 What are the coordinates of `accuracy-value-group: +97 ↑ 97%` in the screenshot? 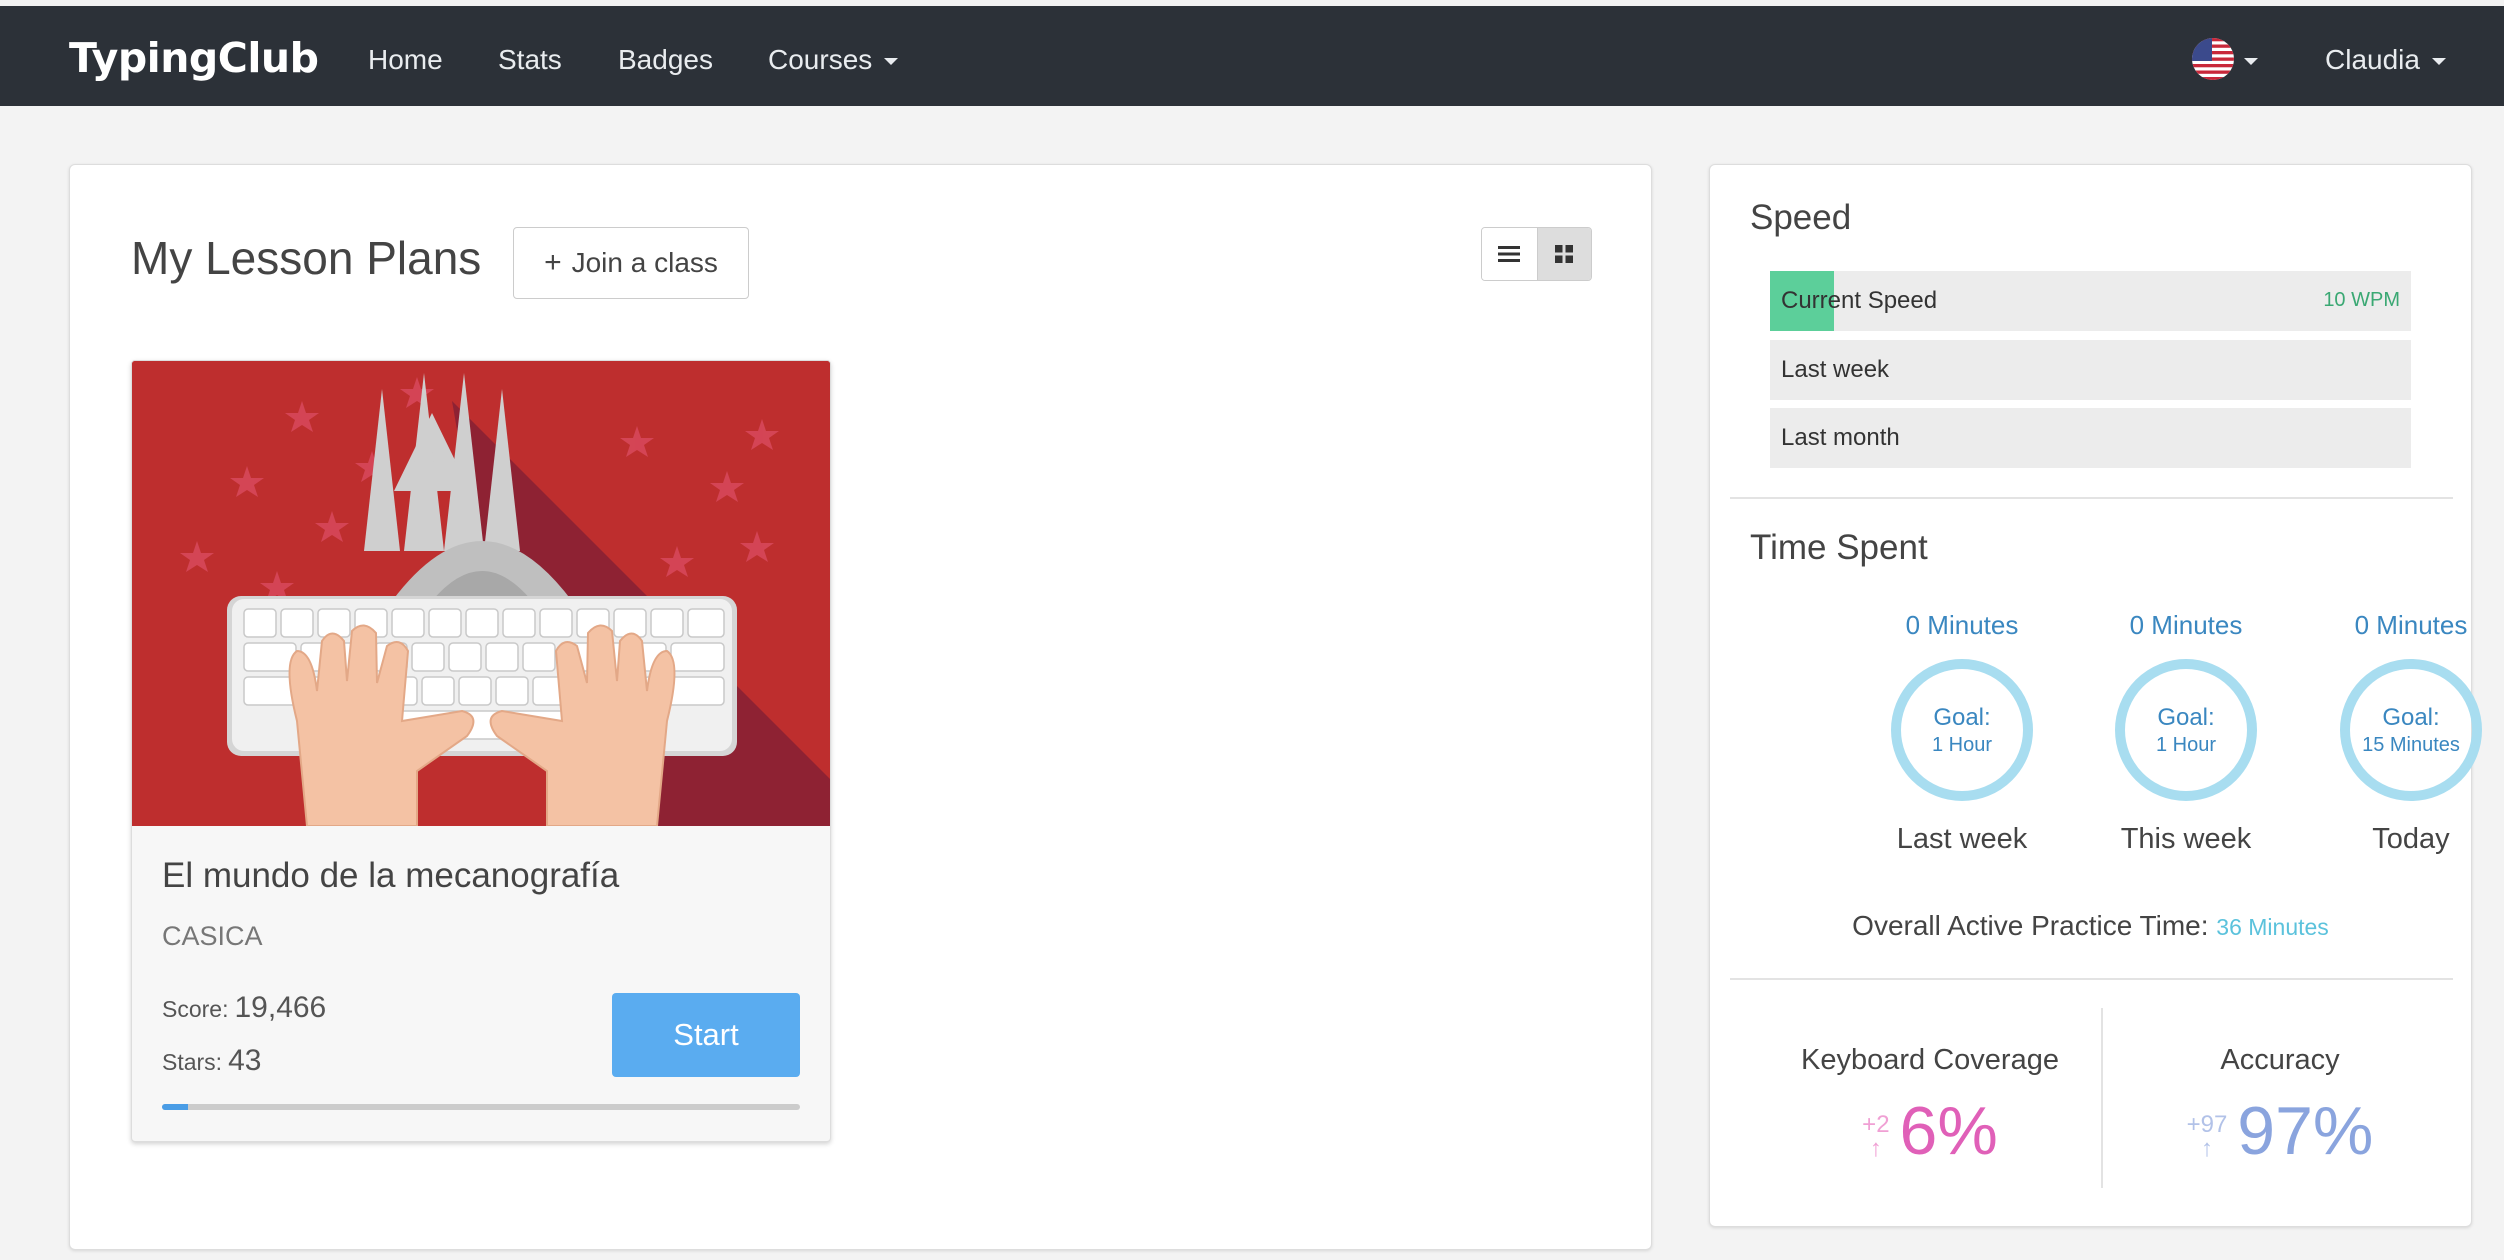 It's located at (2280, 1131).